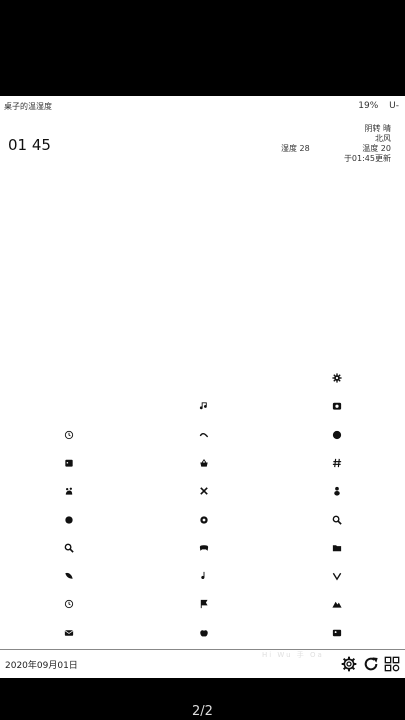  I want to click on paw-icon, so click(69, 491).